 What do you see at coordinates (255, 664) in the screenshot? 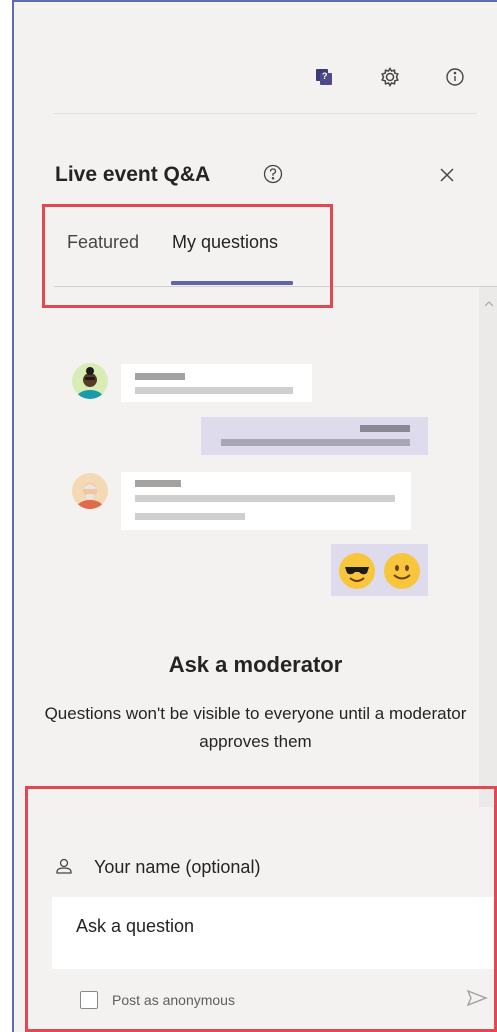
I see `empty-state-heading: Ask a moderator` at bounding box center [255, 664].